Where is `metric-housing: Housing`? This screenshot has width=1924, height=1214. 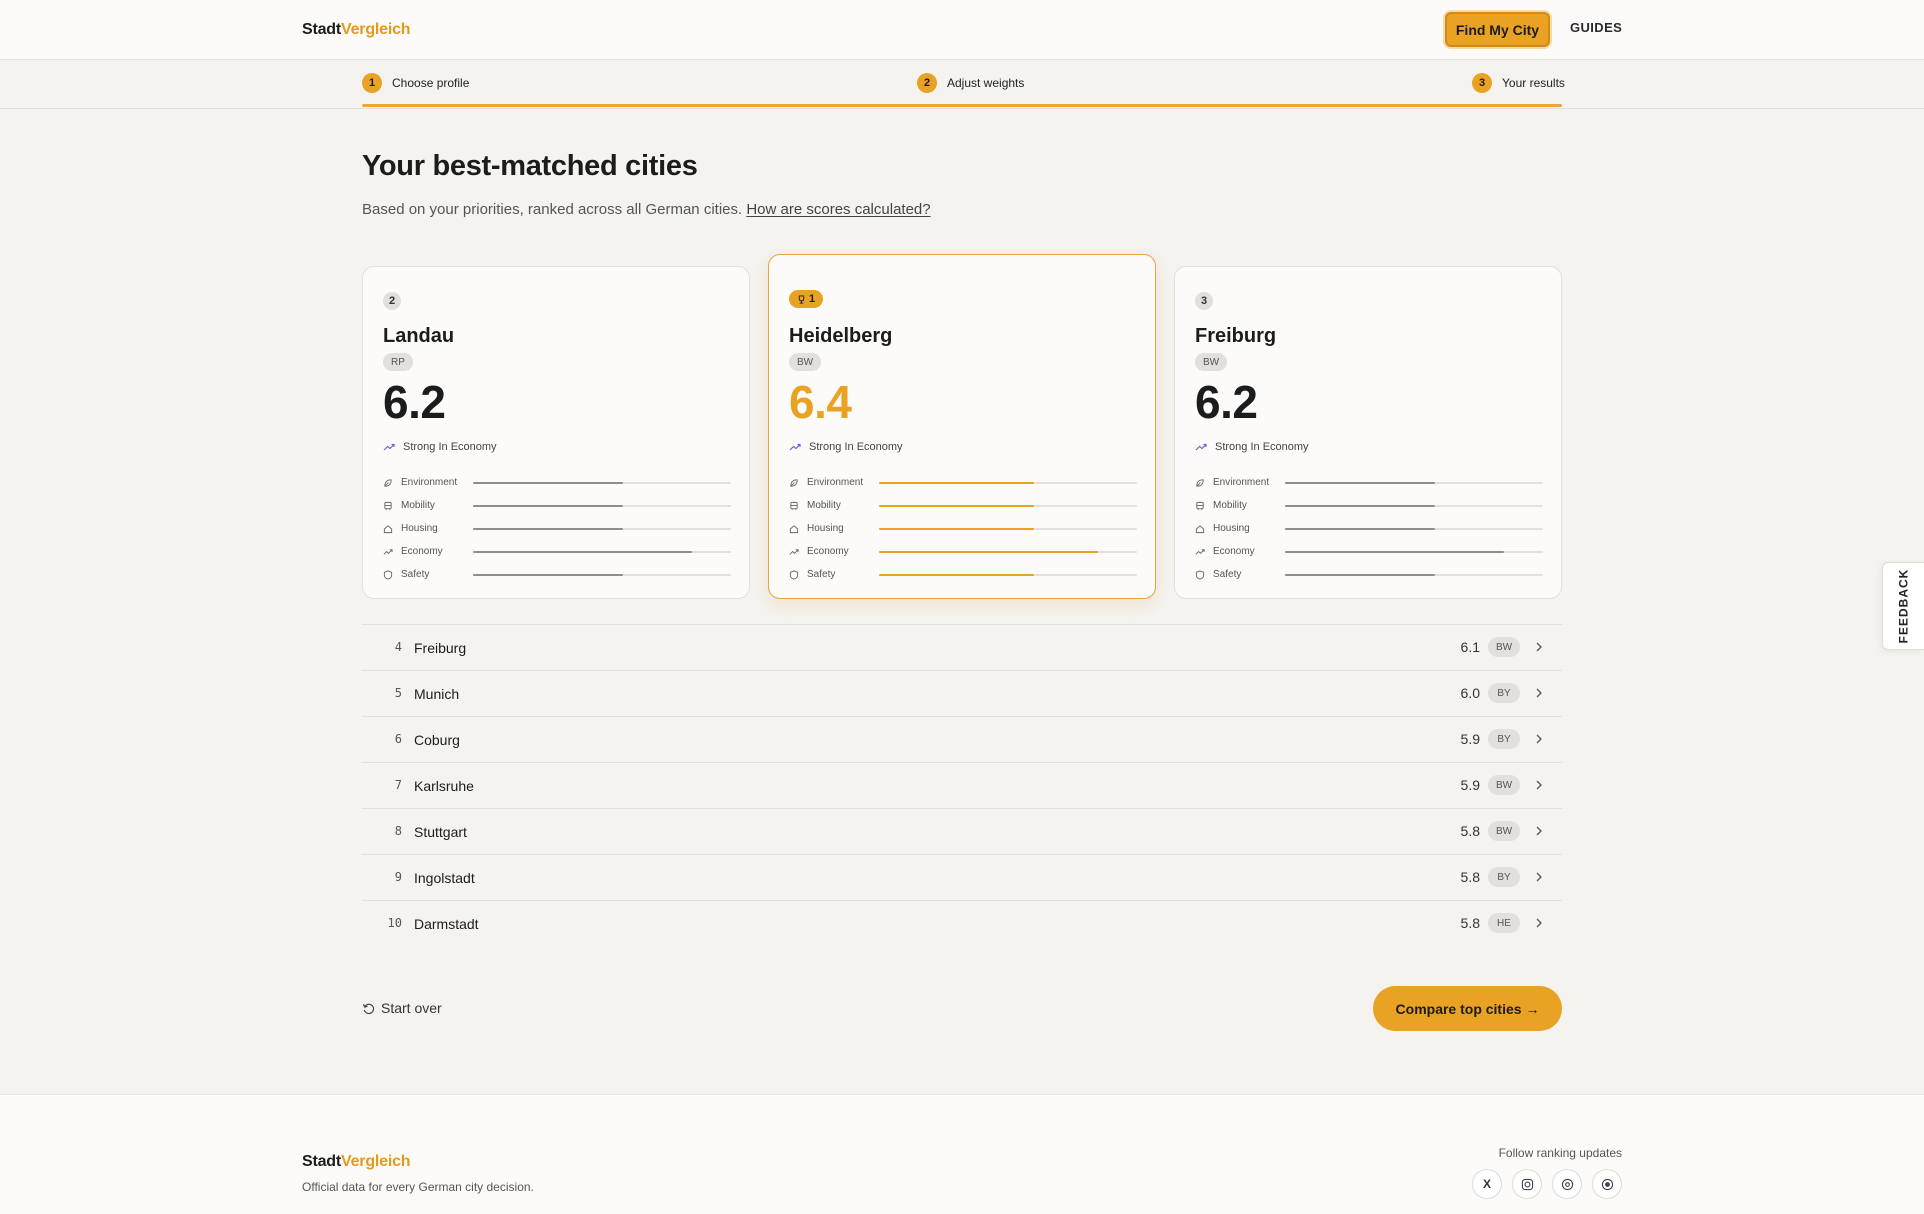
metric-housing: Housing is located at coordinates (557, 528).